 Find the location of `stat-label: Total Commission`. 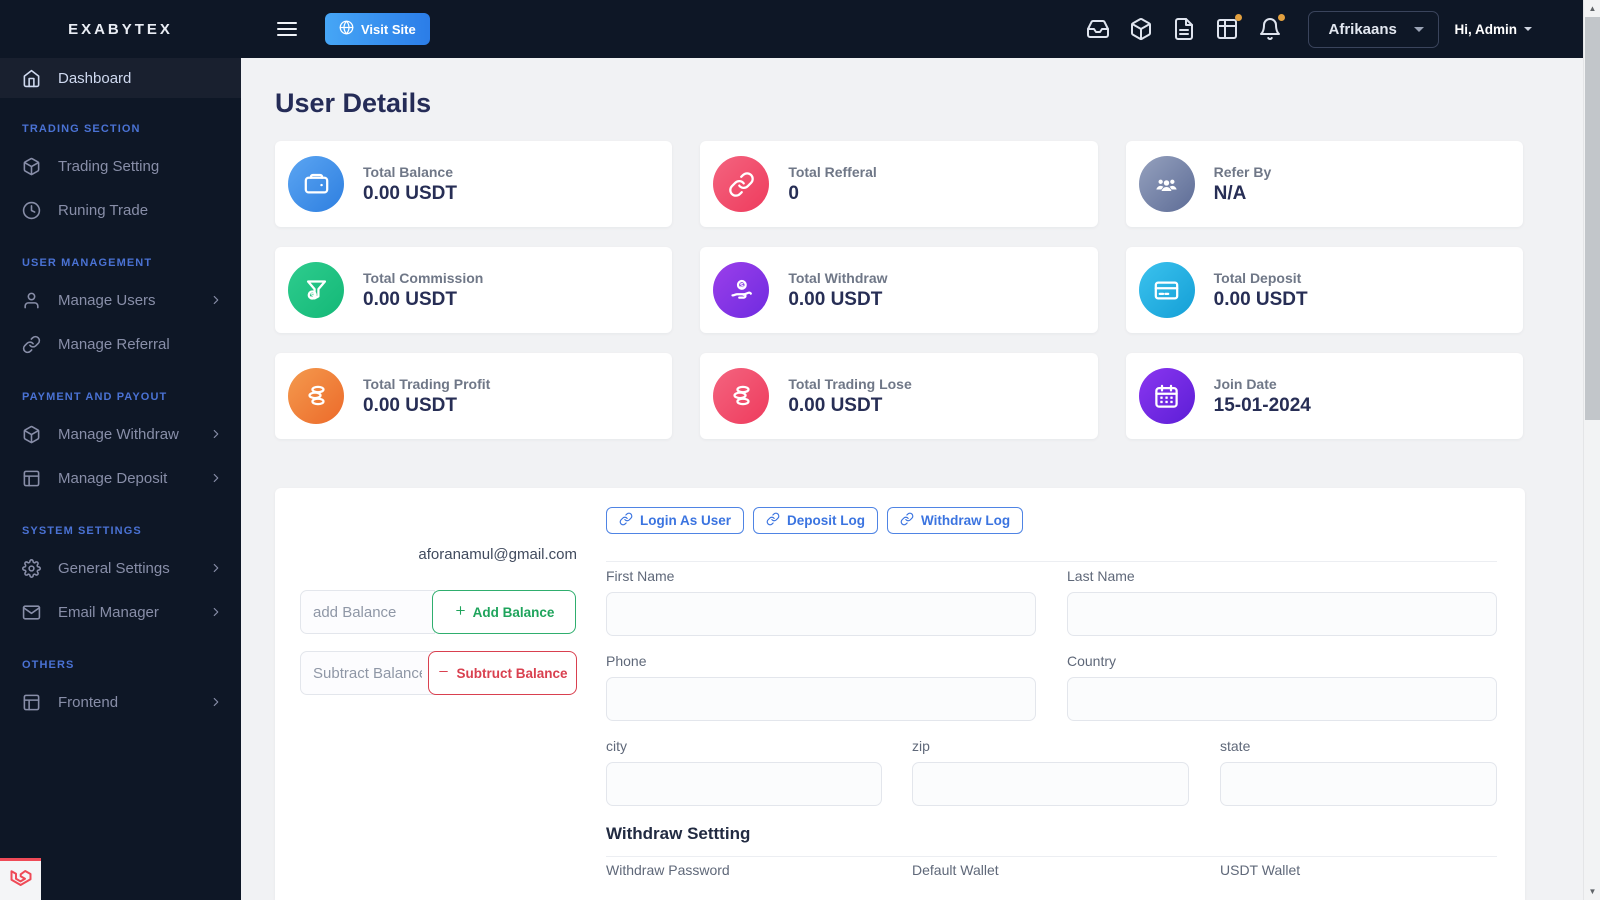

stat-label: Total Commission is located at coordinates (423, 277).